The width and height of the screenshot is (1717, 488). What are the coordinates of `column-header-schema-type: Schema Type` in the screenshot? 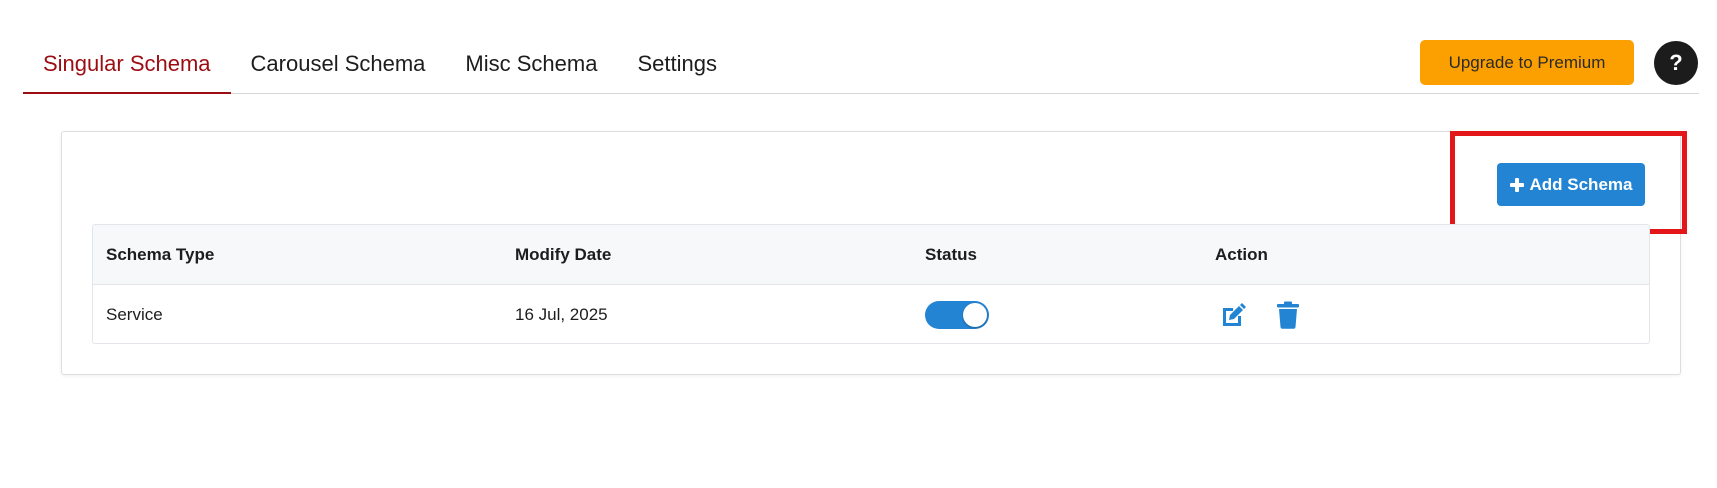 It's located at (160, 254).